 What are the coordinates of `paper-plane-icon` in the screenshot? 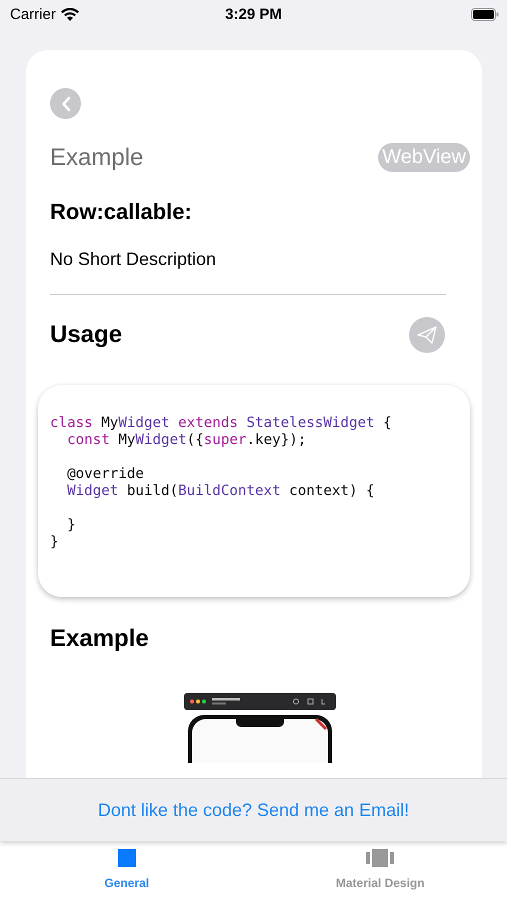 It's located at (427, 335).